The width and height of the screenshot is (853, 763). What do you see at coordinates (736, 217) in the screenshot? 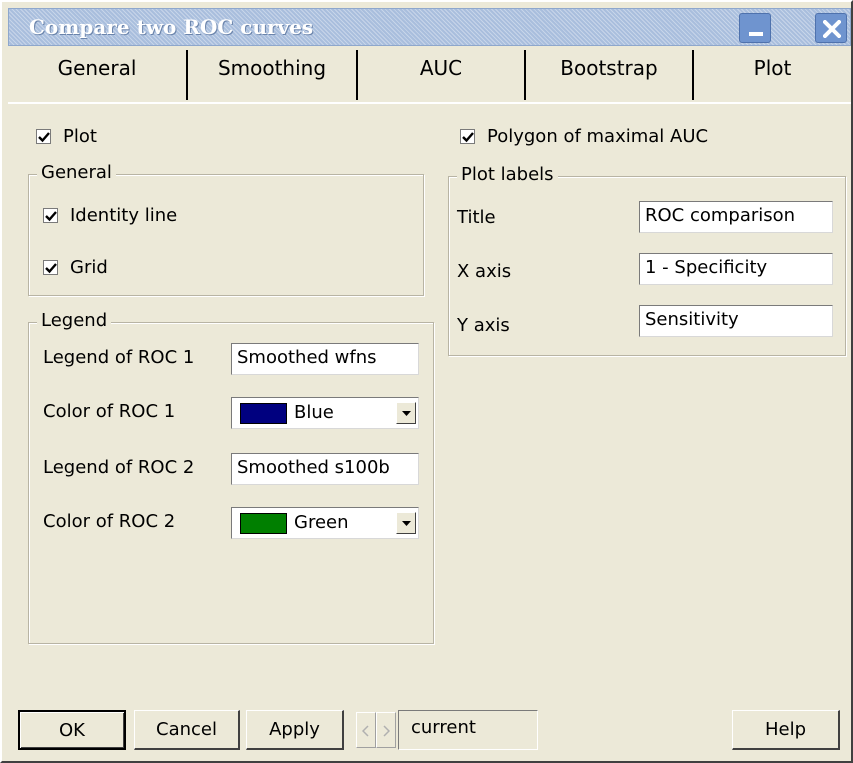
I see `title-input: ROC comparison` at bounding box center [736, 217].